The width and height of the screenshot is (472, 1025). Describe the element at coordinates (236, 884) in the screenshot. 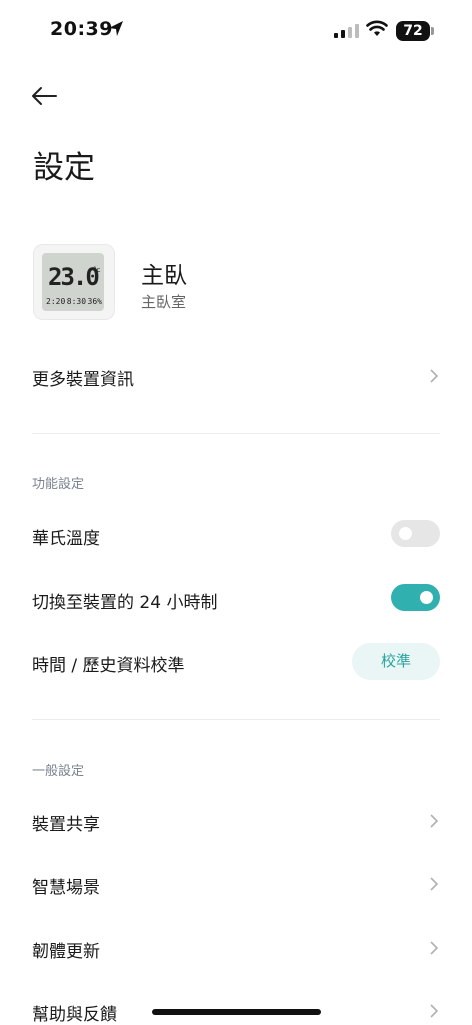

I see `list-item-smart-scene: 智慧場景` at that location.